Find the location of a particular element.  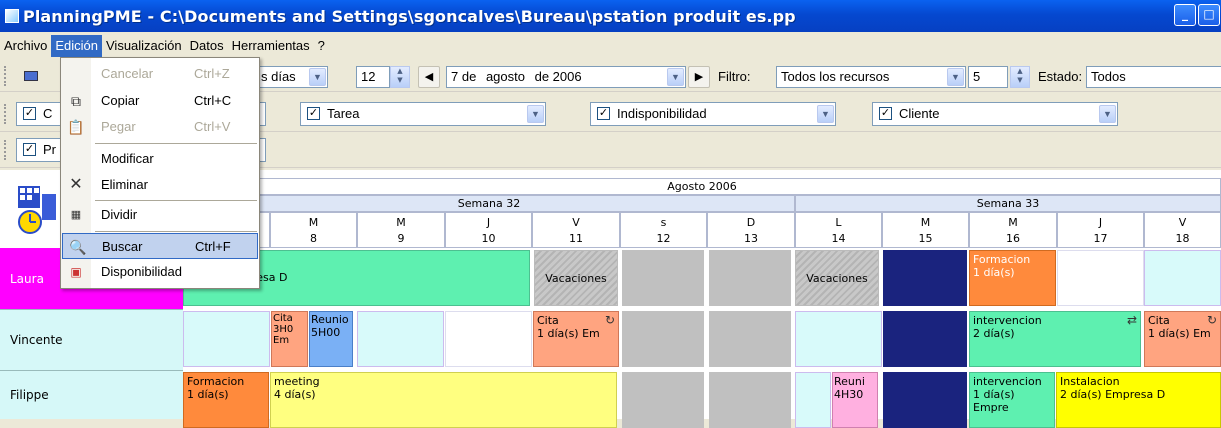

filter-task-combo: ✓ Tarea ▼ is located at coordinates (423, 114).